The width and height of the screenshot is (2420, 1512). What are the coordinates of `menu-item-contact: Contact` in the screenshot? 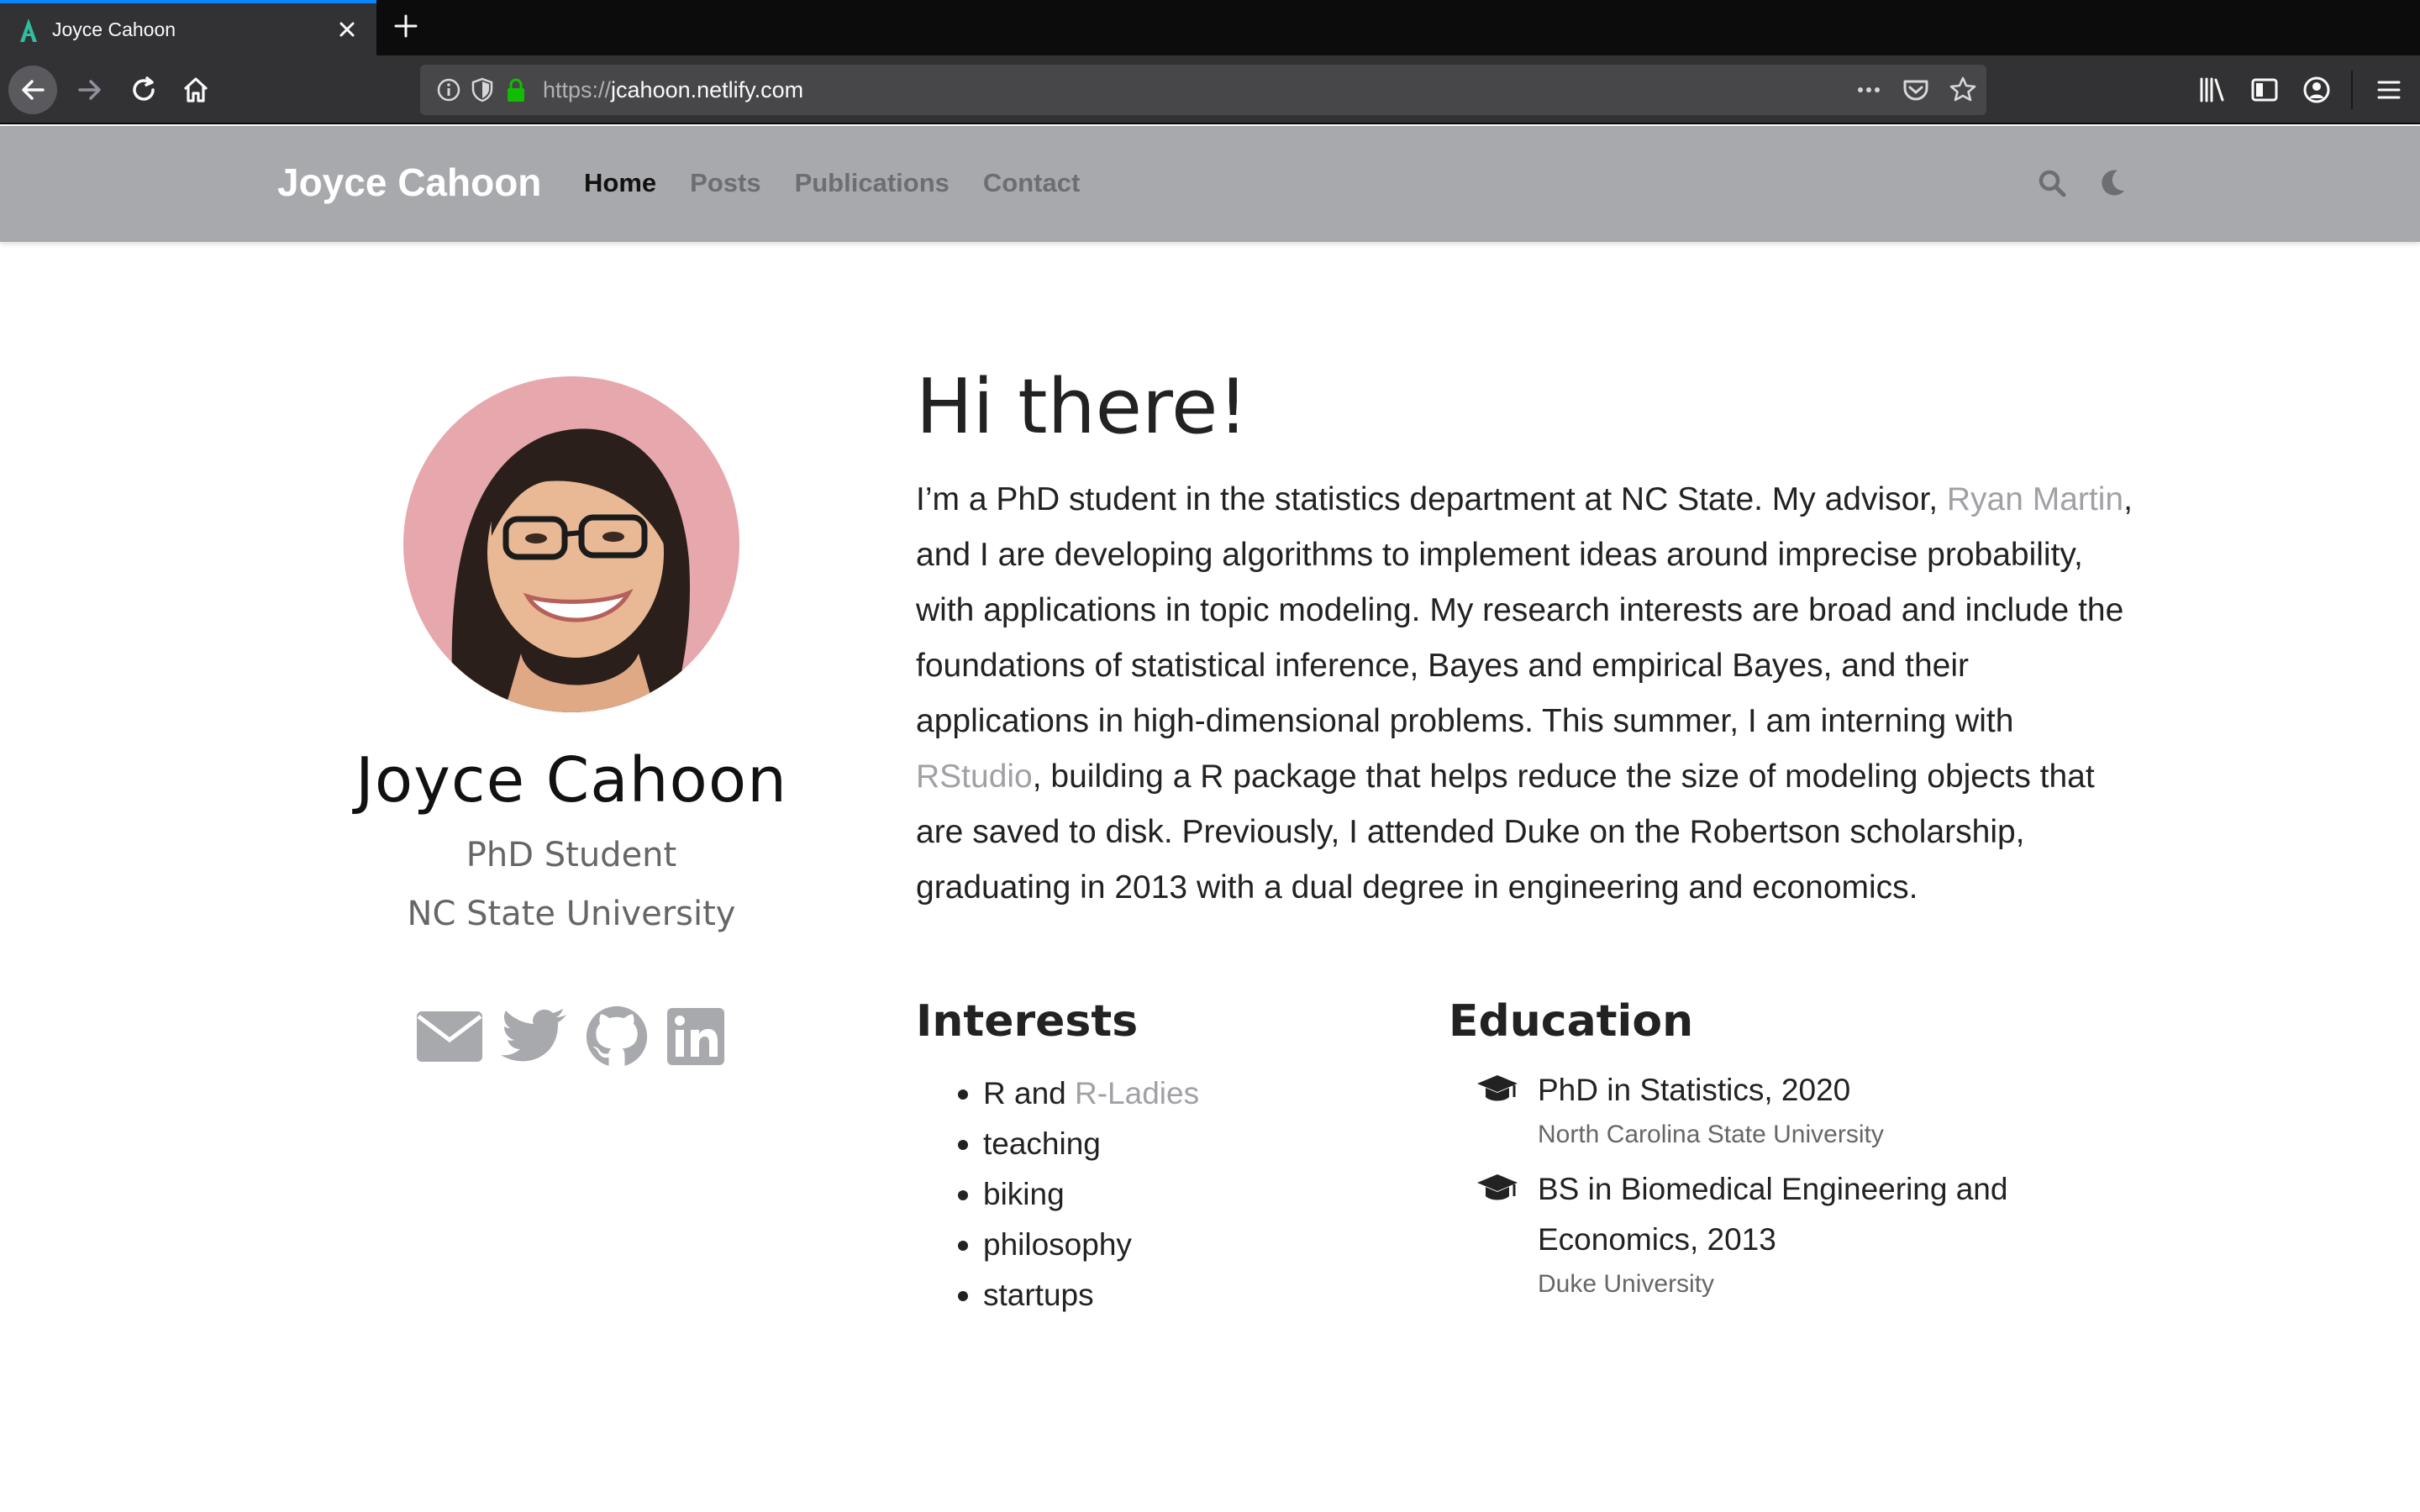 It's located at (1031, 183).